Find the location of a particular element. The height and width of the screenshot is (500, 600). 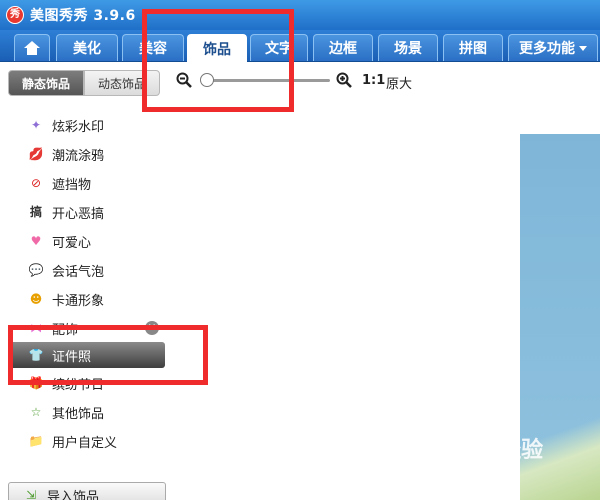

category-item: 📁 用户自定义 is located at coordinates (87, 441).